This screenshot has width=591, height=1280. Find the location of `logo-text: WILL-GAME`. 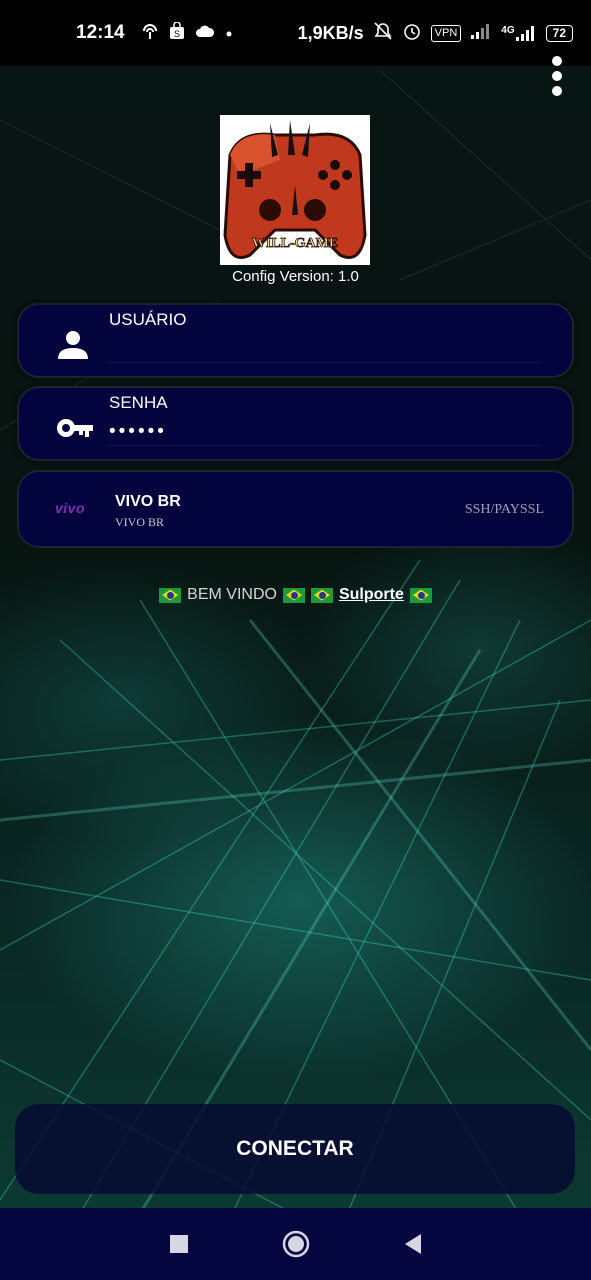

logo-text: WILL-GAME is located at coordinates (295, 243).